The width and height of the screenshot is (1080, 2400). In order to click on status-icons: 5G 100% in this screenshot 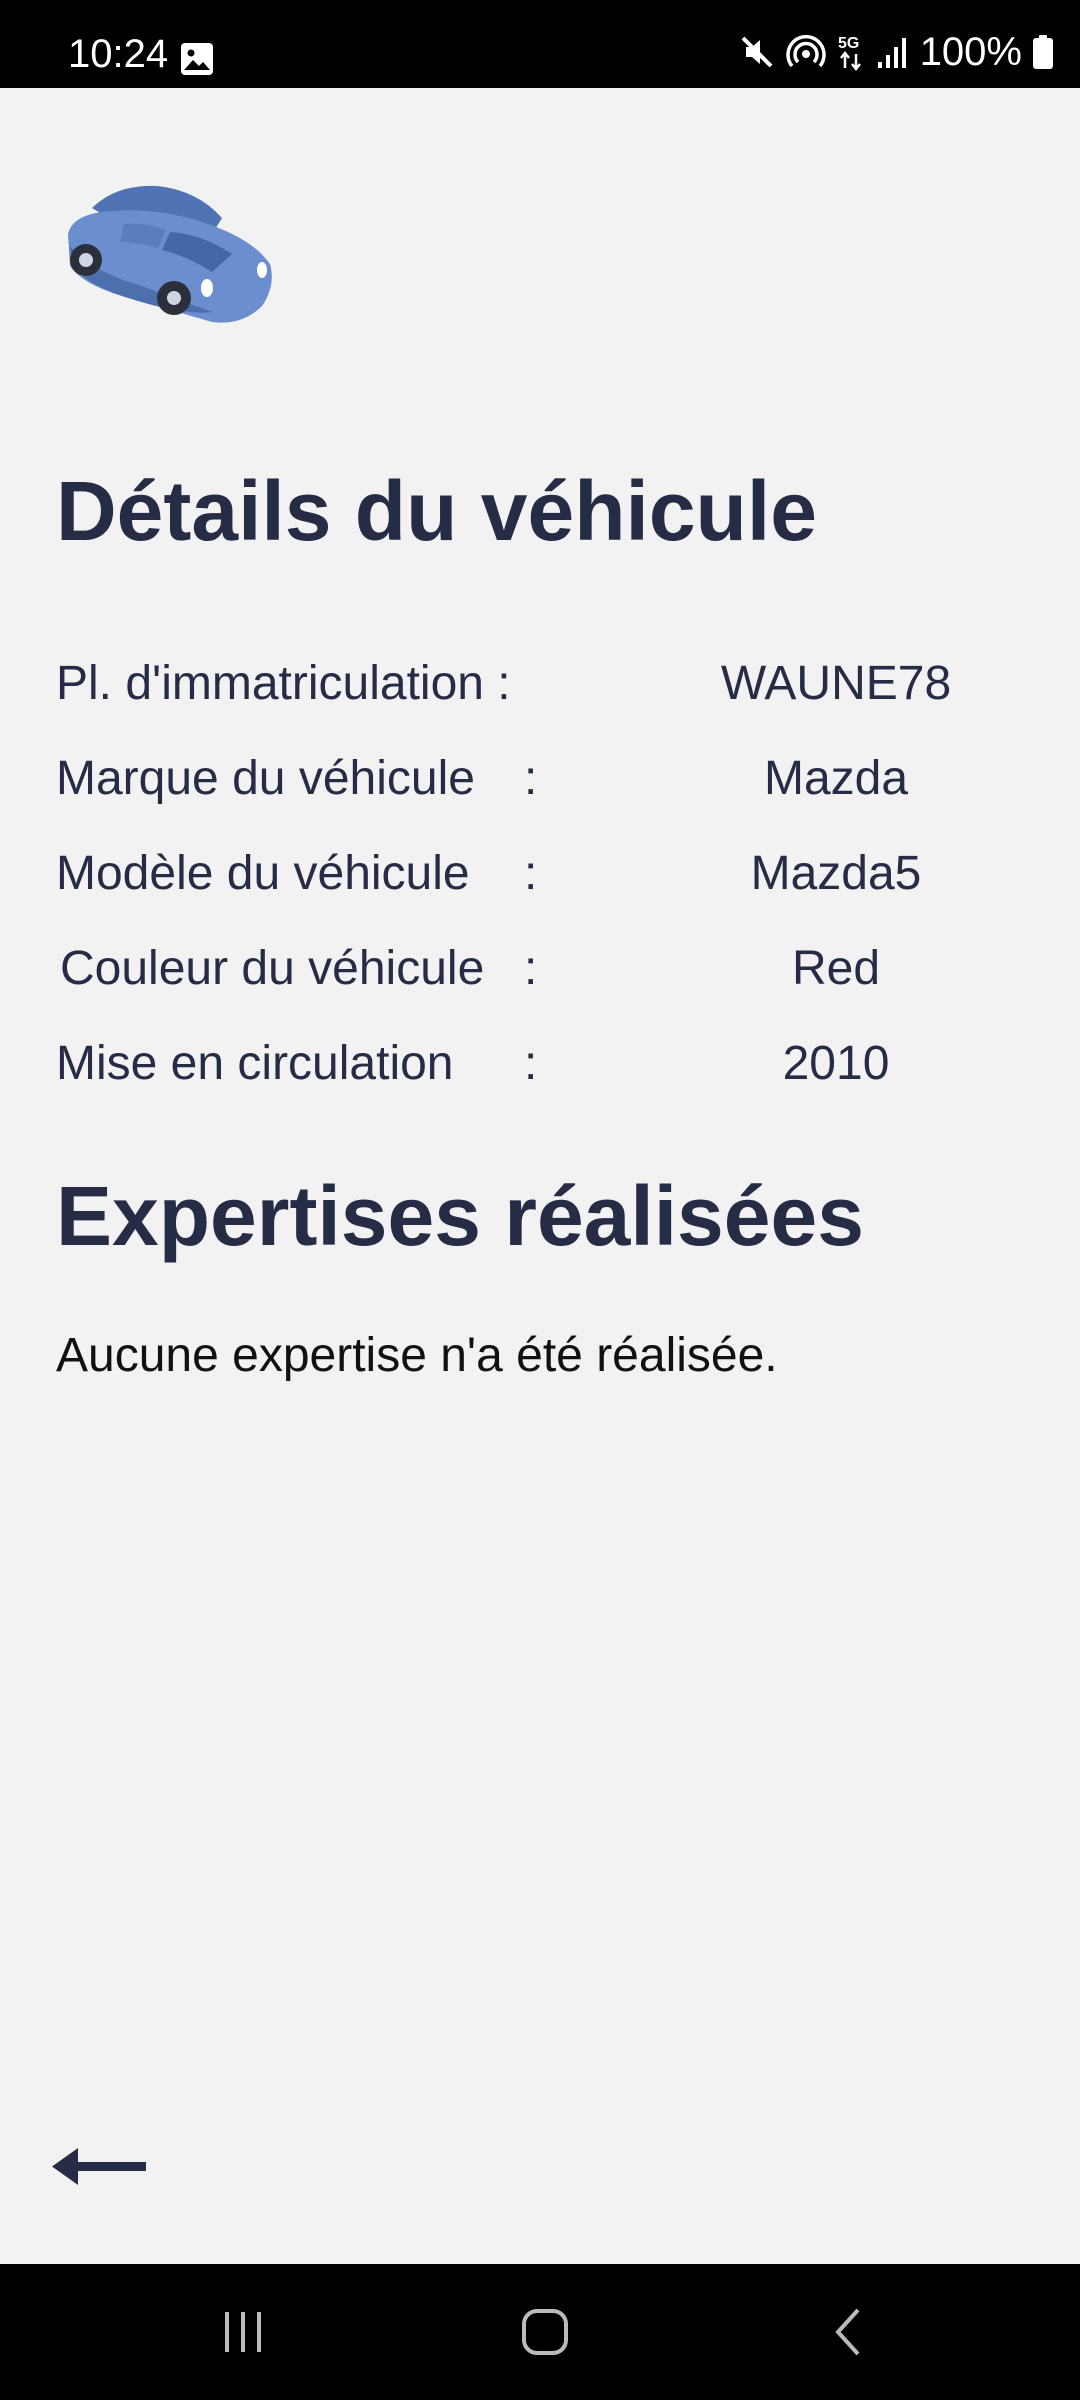, I will do `click(896, 52)`.